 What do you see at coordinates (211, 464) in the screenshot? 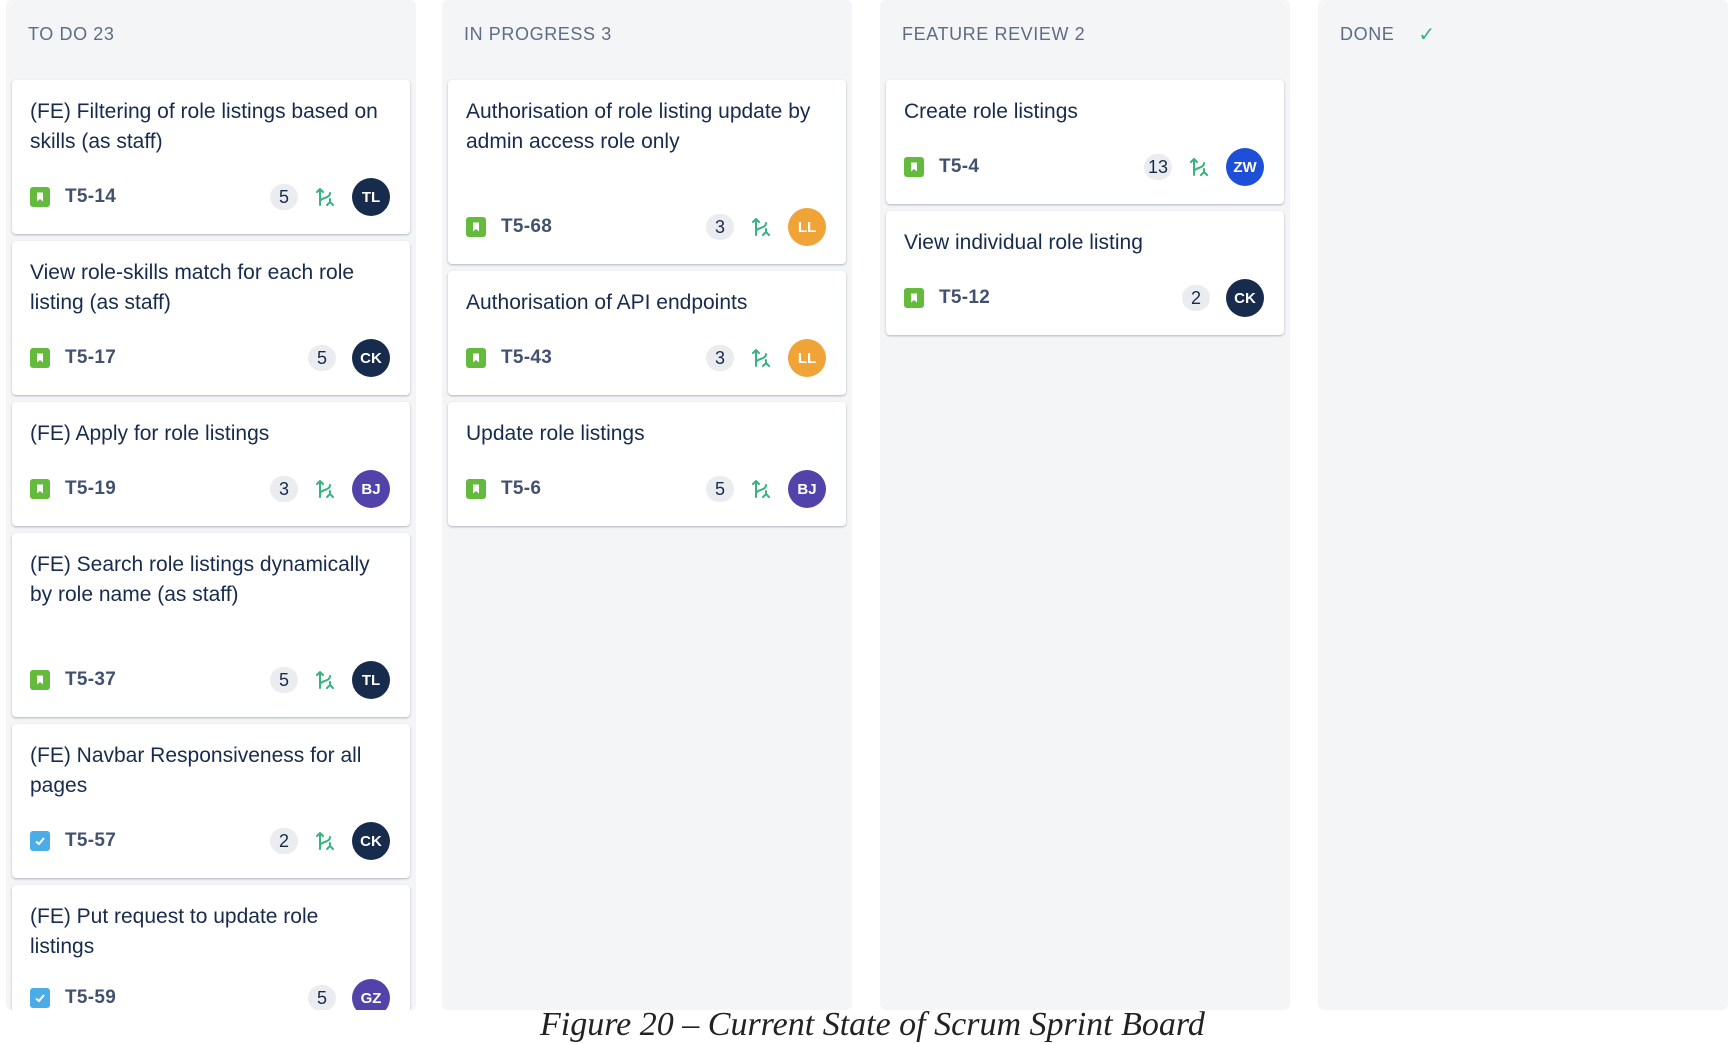
I see `issue-card: (FE) Apply for role listings T5-19 3 BJ` at bounding box center [211, 464].